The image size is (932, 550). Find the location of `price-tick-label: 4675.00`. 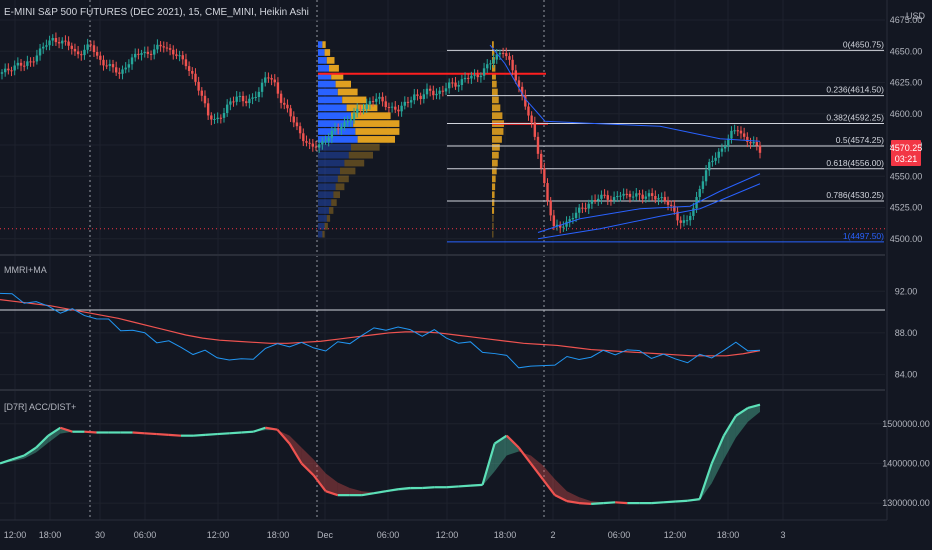

price-tick-label: 4675.00 is located at coordinates (906, 20).